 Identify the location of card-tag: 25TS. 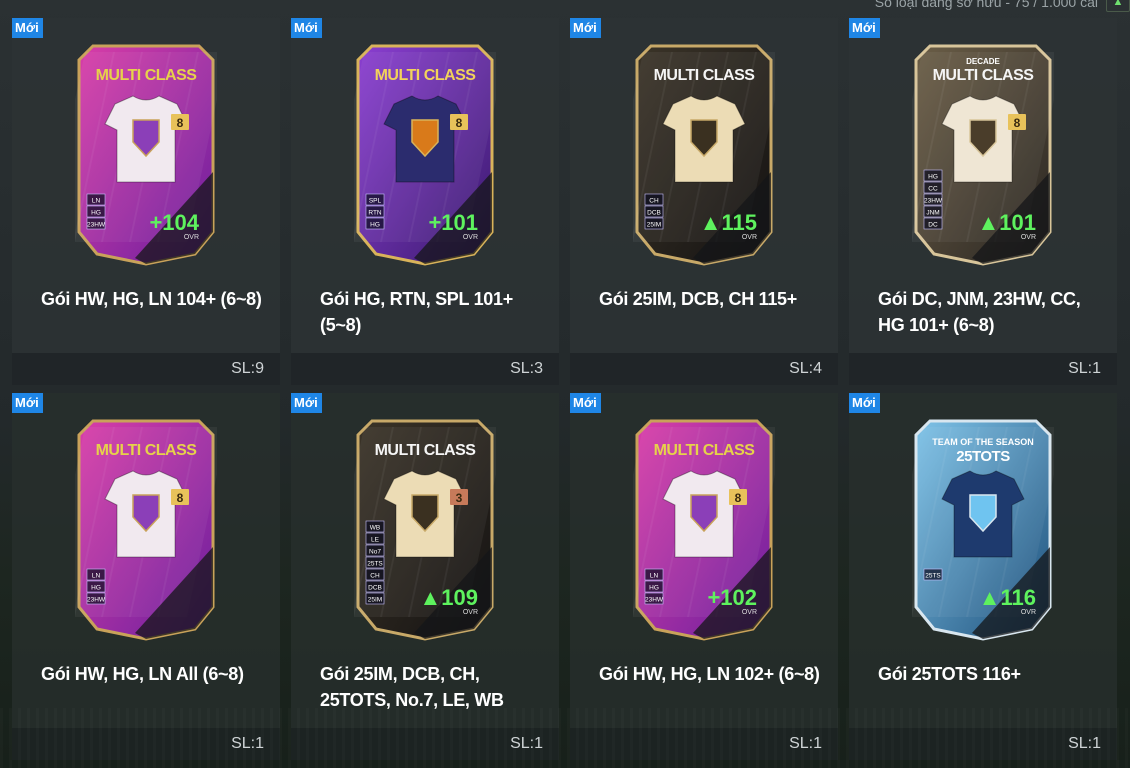
(933, 576).